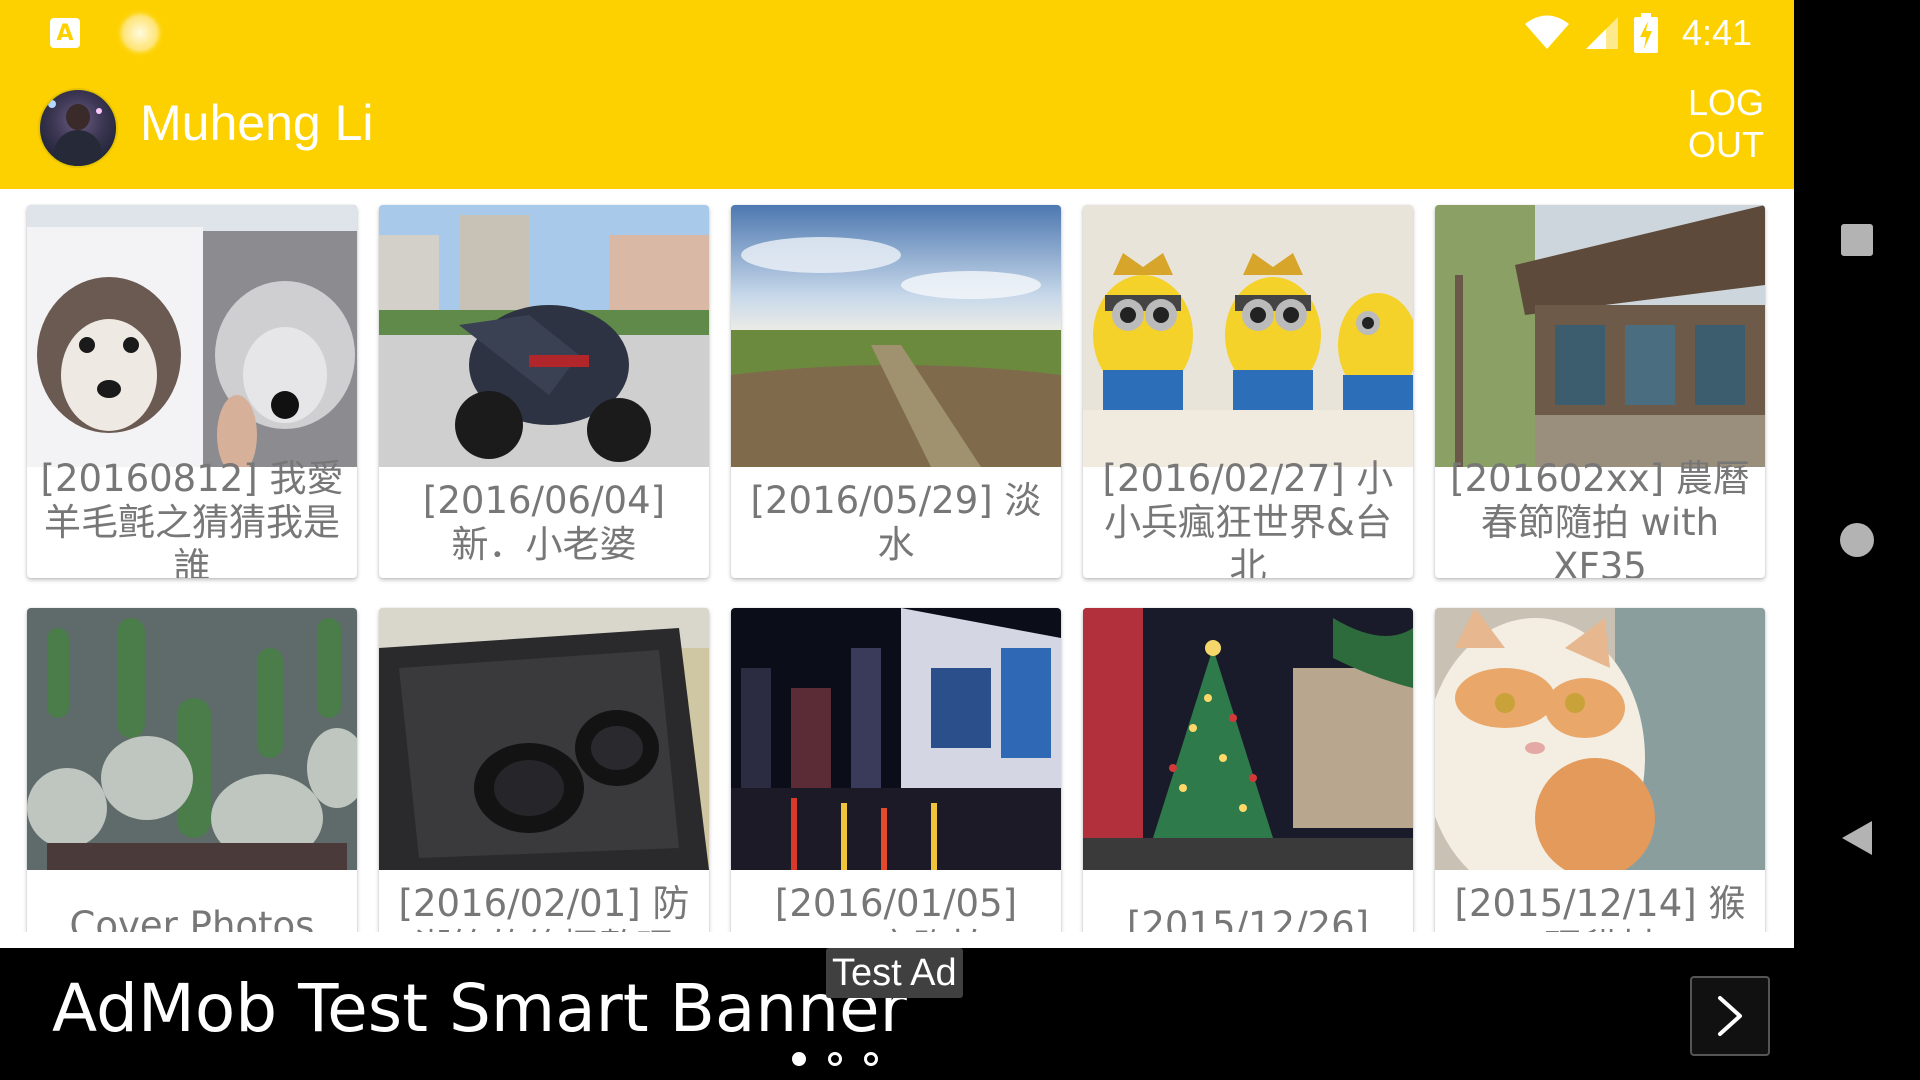  I want to click on album-title: Cover Photos, so click(192, 918).